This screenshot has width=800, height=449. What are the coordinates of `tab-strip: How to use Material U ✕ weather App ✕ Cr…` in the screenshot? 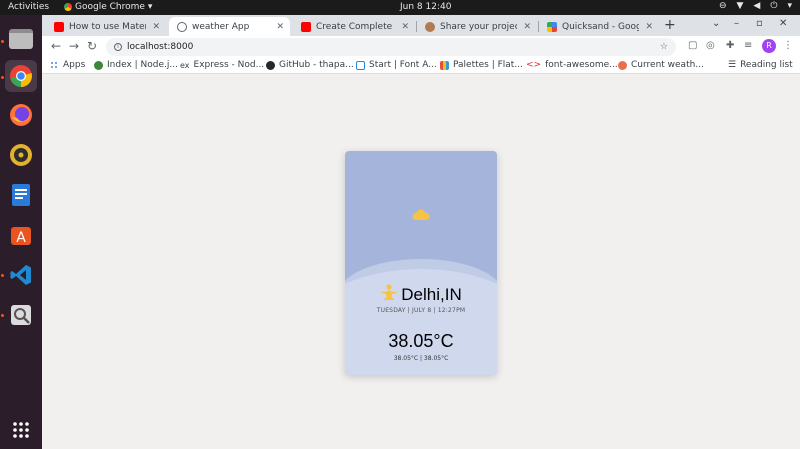 It's located at (421, 25).